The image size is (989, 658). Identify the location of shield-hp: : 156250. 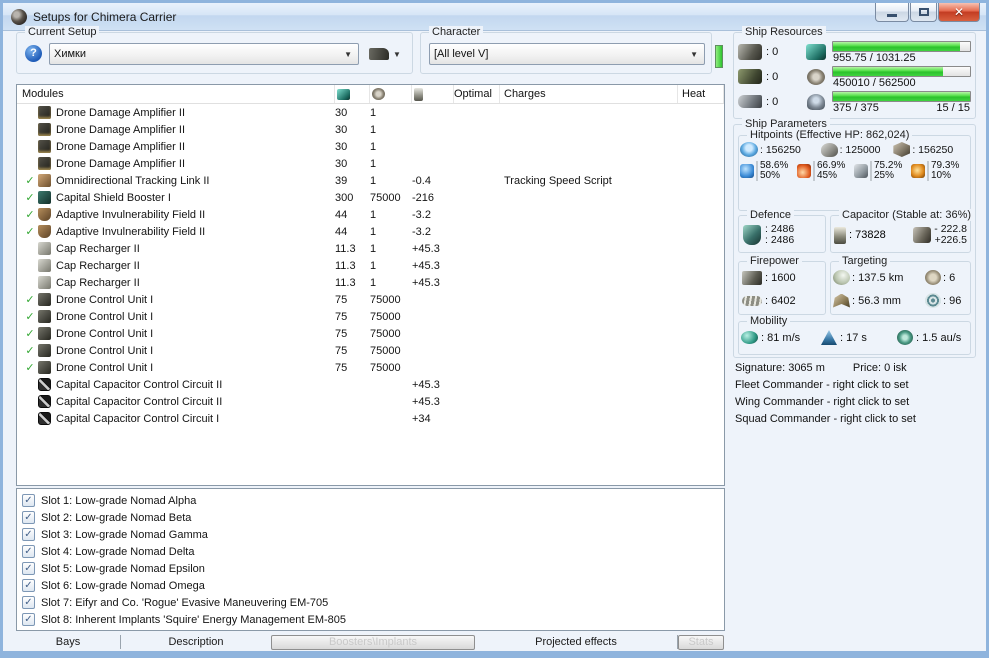
(780, 149).